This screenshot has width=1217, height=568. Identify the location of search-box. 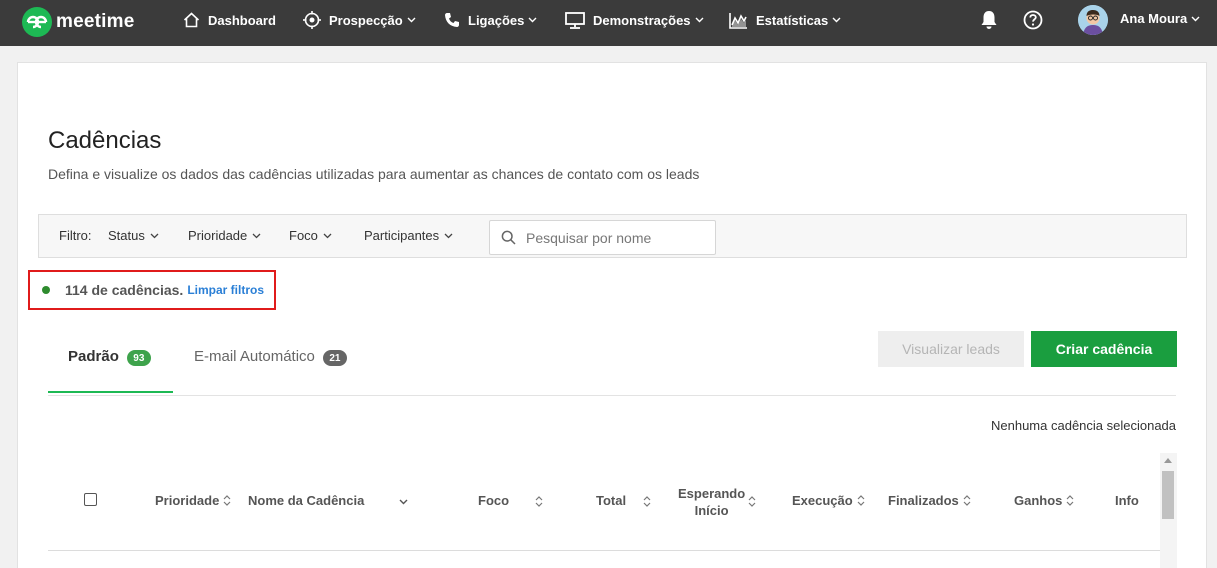
(602, 237).